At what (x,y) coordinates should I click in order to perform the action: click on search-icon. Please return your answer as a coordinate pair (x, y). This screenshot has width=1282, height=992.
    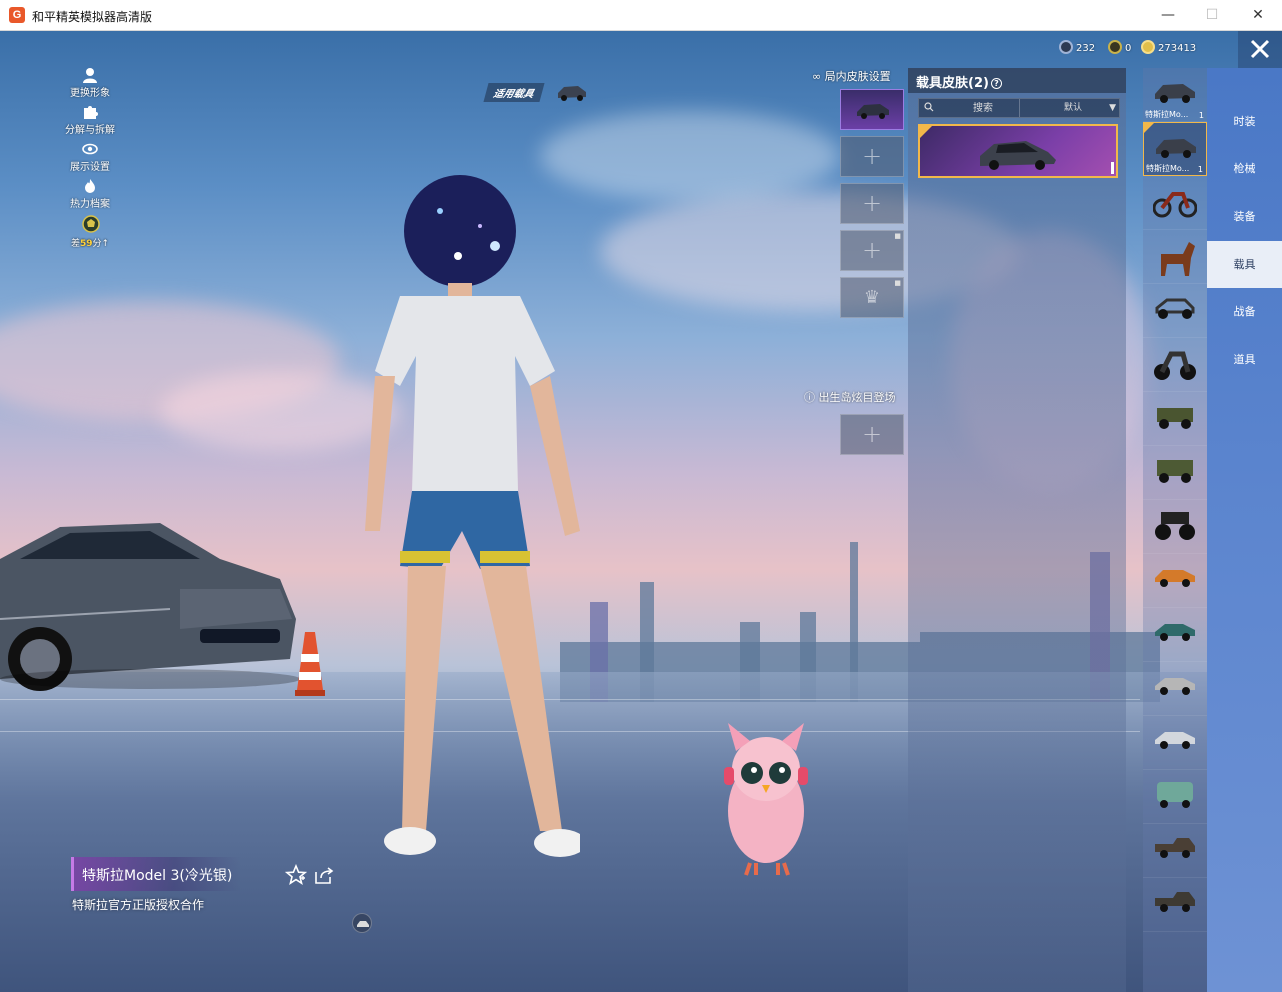
    Looking at the image, I should click on (929, 107).